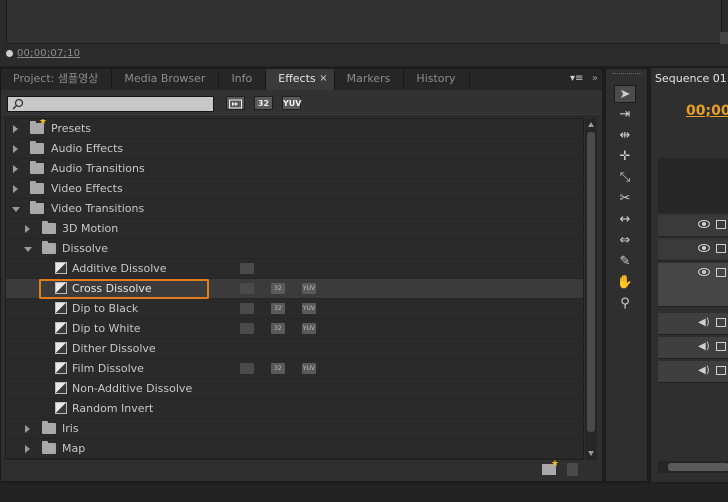  What do you see at coordinates (294, 149) in the screenshot?
I see `tree-row-audio-effects: Audio Effects` at bounding box center [294, 149].